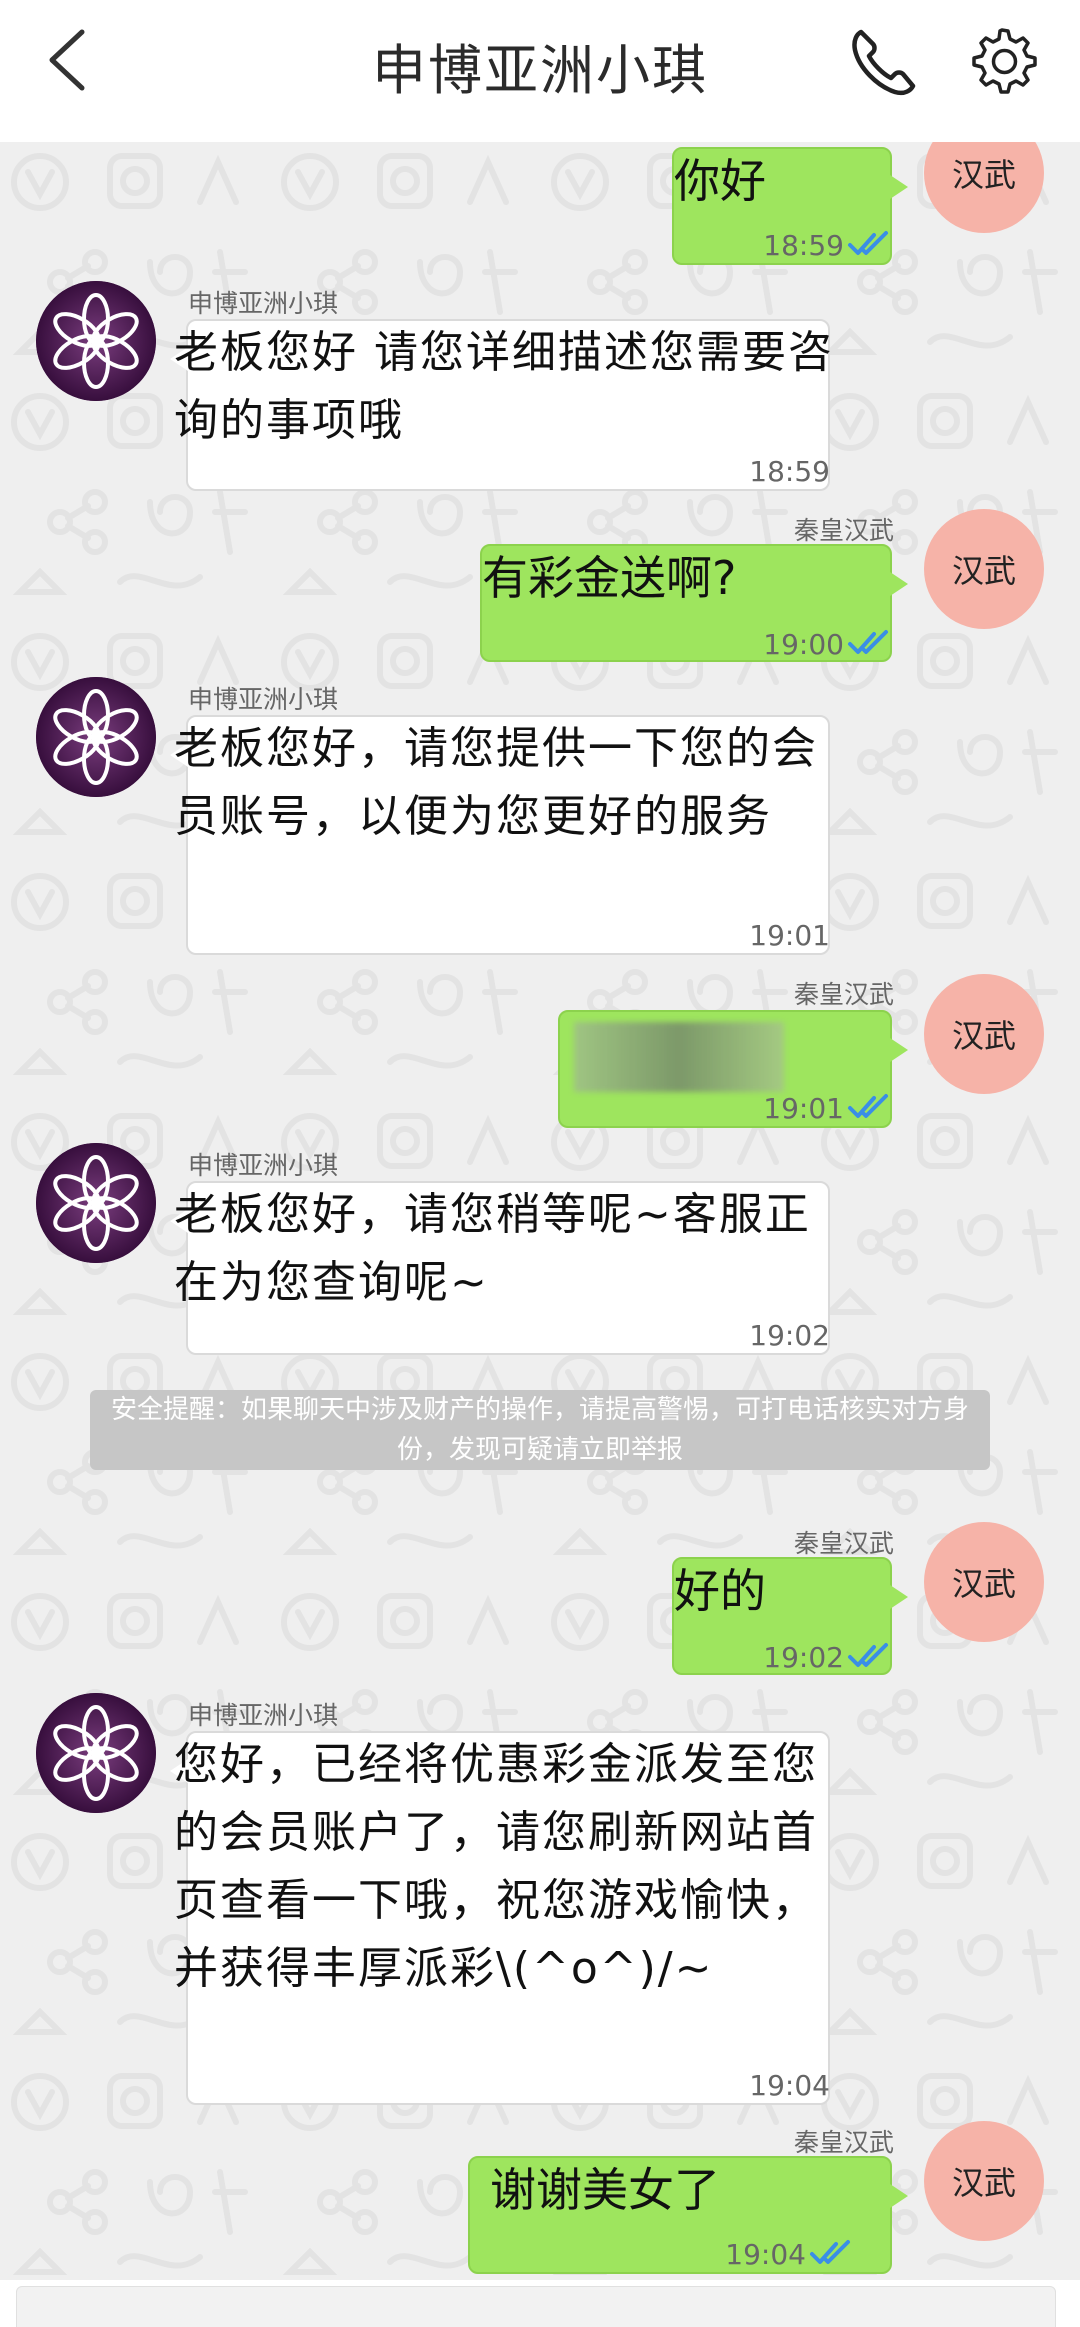 The width and height of the screenshot is (1080, 2327). What do you see at coordinates (504, 386) in the screenshot?
I see `message-text: 老板您好 请您详细描述您需要咨询的事项哦` at bounding box center [504, 386].